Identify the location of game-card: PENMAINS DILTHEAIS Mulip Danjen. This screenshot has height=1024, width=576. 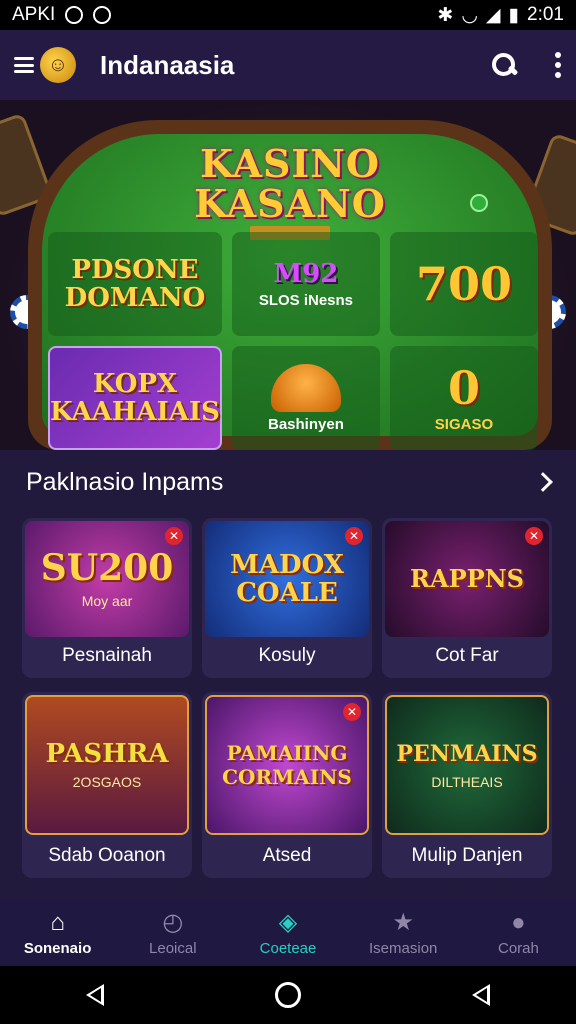
(467, 785).